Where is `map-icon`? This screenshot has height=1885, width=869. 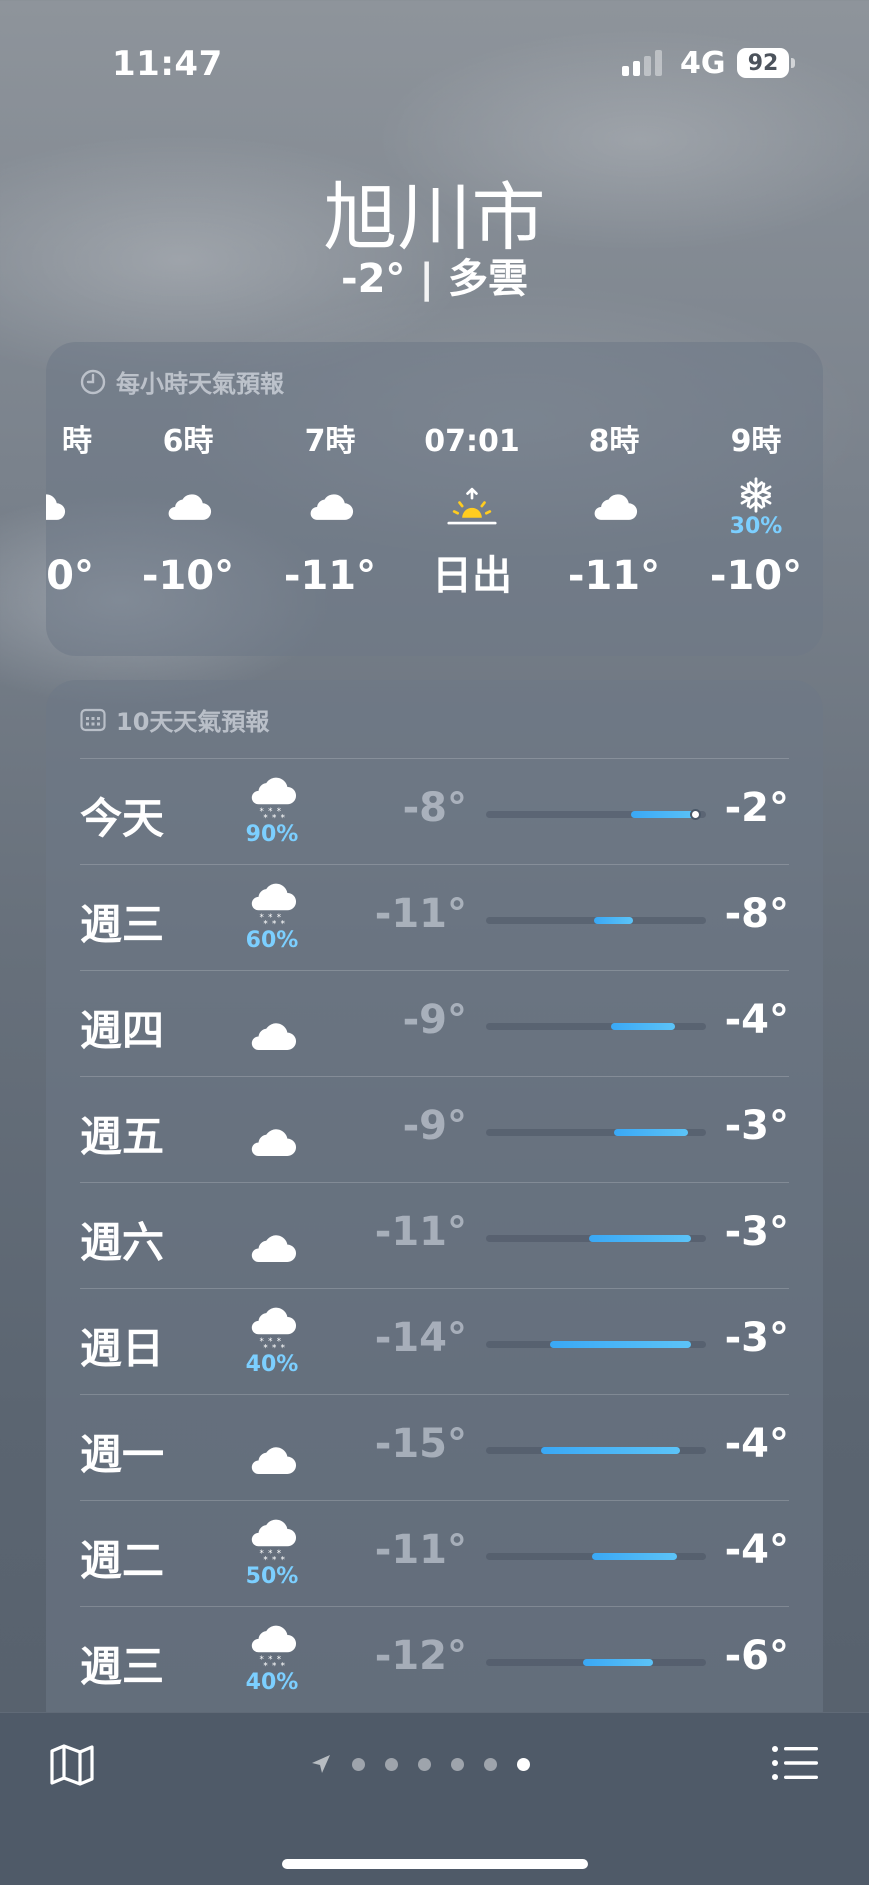 map-icon is located at coordinates (72, 1765).